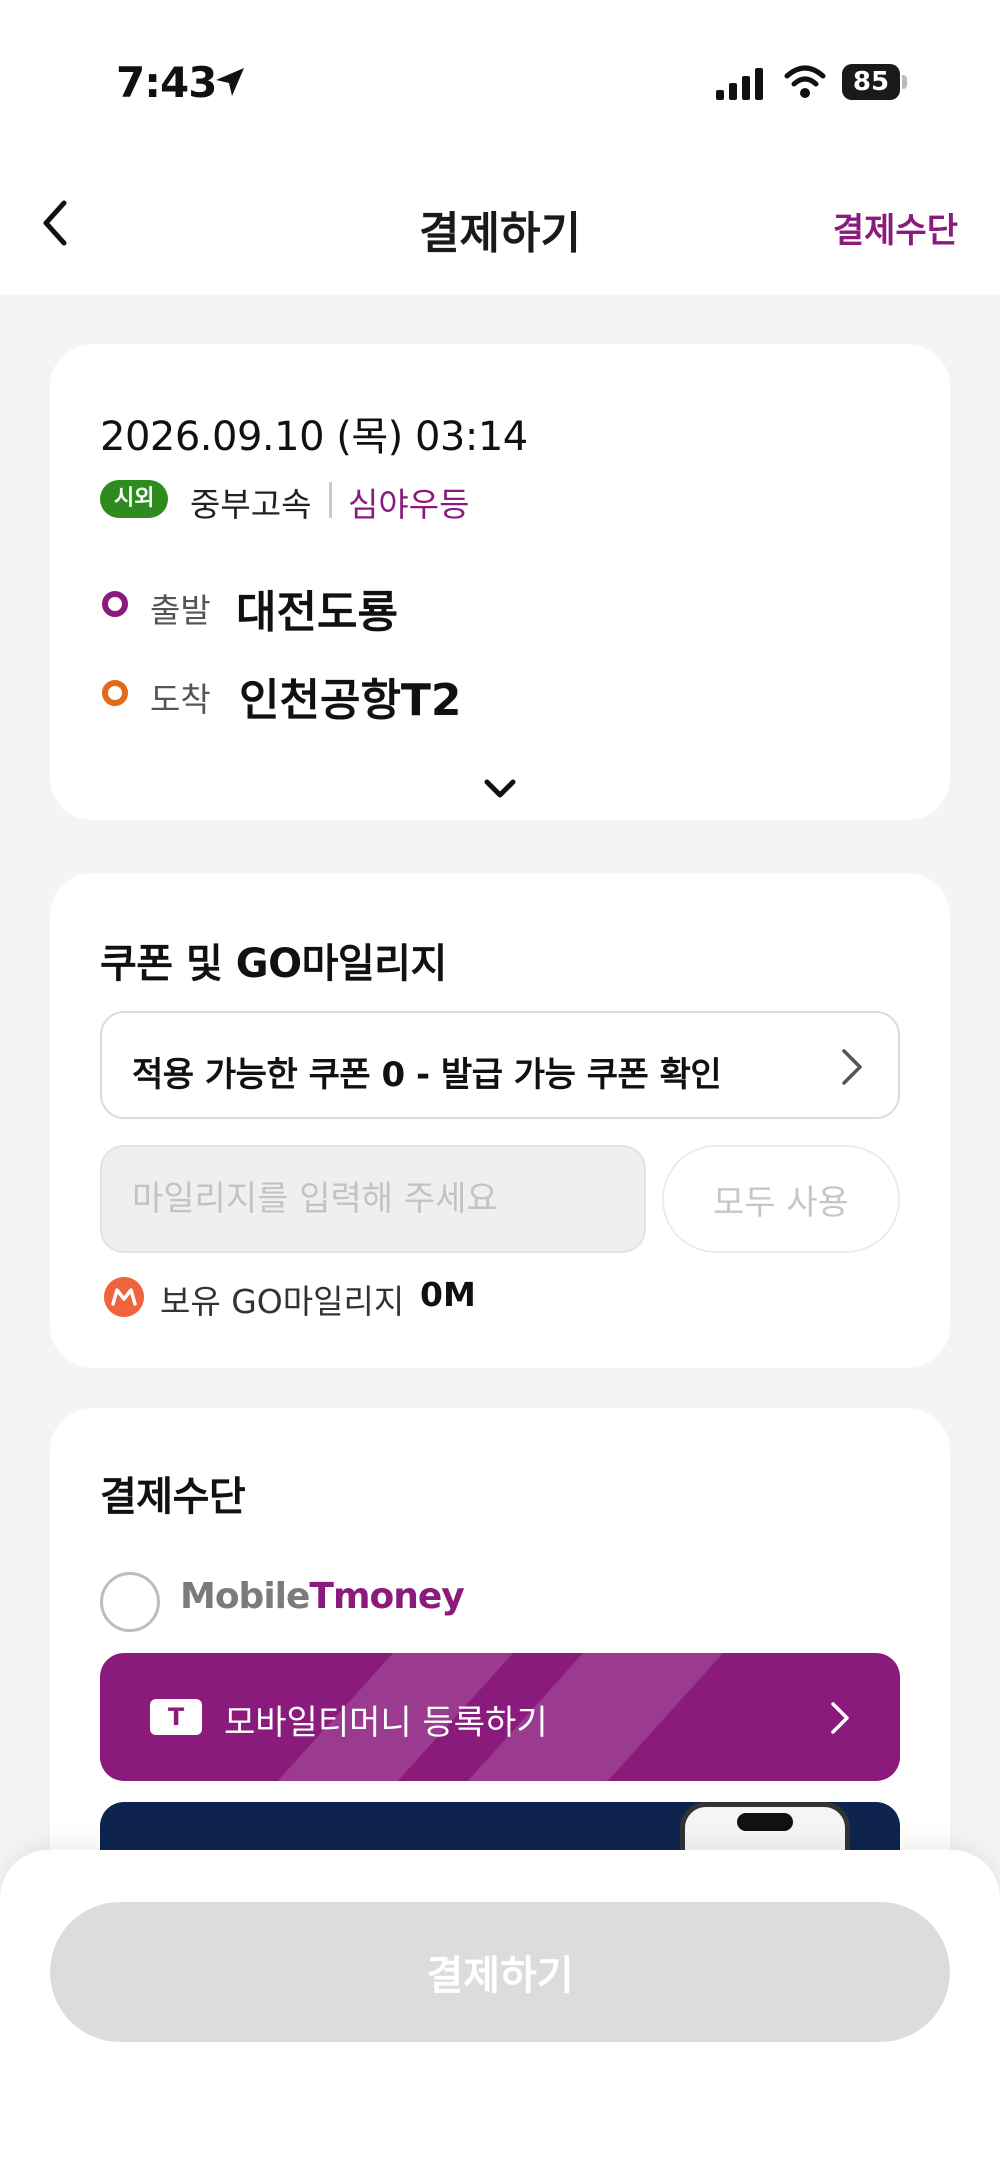 This screenshot has height=2175, width=1000. I want to click on payment-method-link: 결제수단, so click(895, 227).